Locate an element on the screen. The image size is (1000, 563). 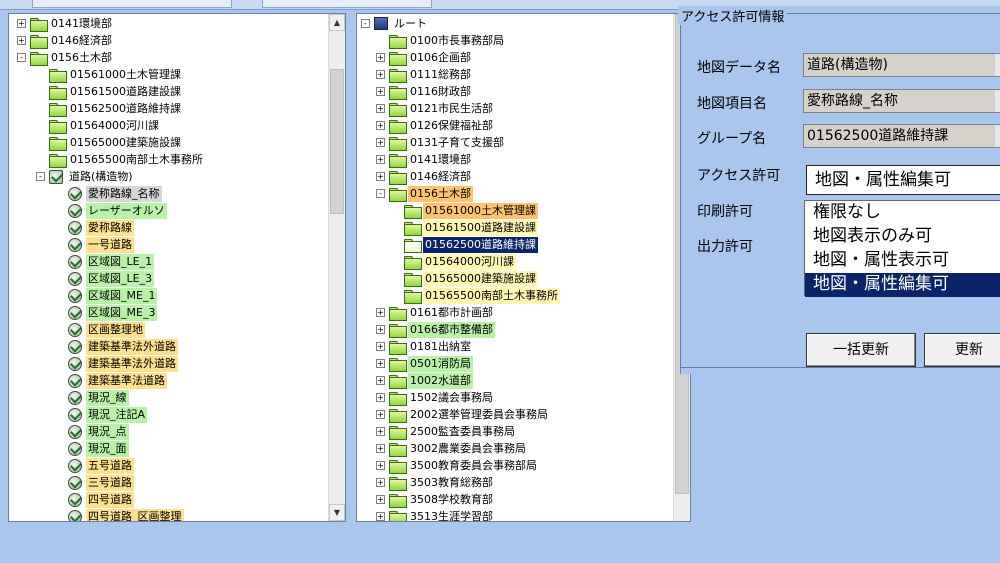
tree-node-label: 区域図_LE_1 is located at coordinates (120, 261).